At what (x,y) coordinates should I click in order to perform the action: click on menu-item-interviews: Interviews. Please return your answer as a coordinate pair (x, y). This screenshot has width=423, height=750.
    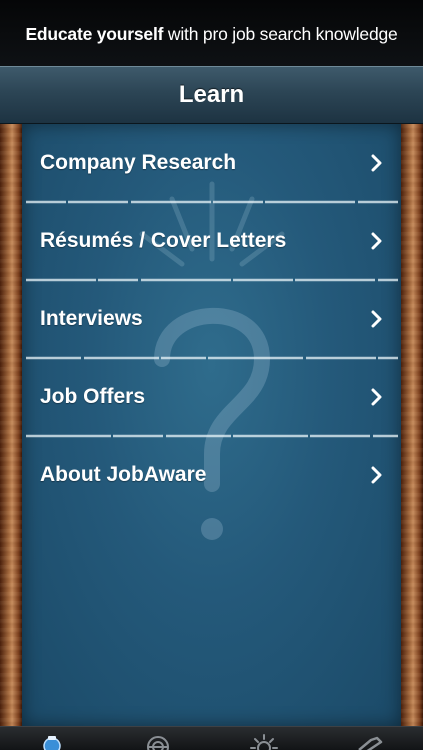
    Looking at the image, I should click on (211, 320).